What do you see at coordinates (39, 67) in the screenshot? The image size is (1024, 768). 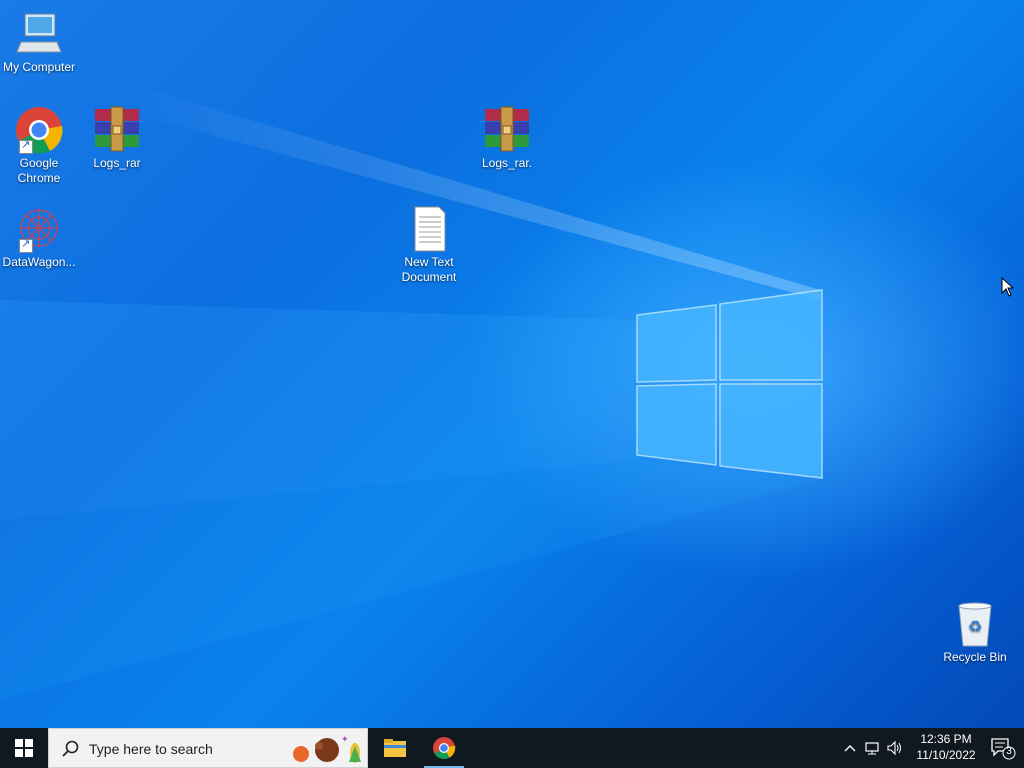 I see `desktop-icon-label: My Computer` at bounding box center [39, 67].